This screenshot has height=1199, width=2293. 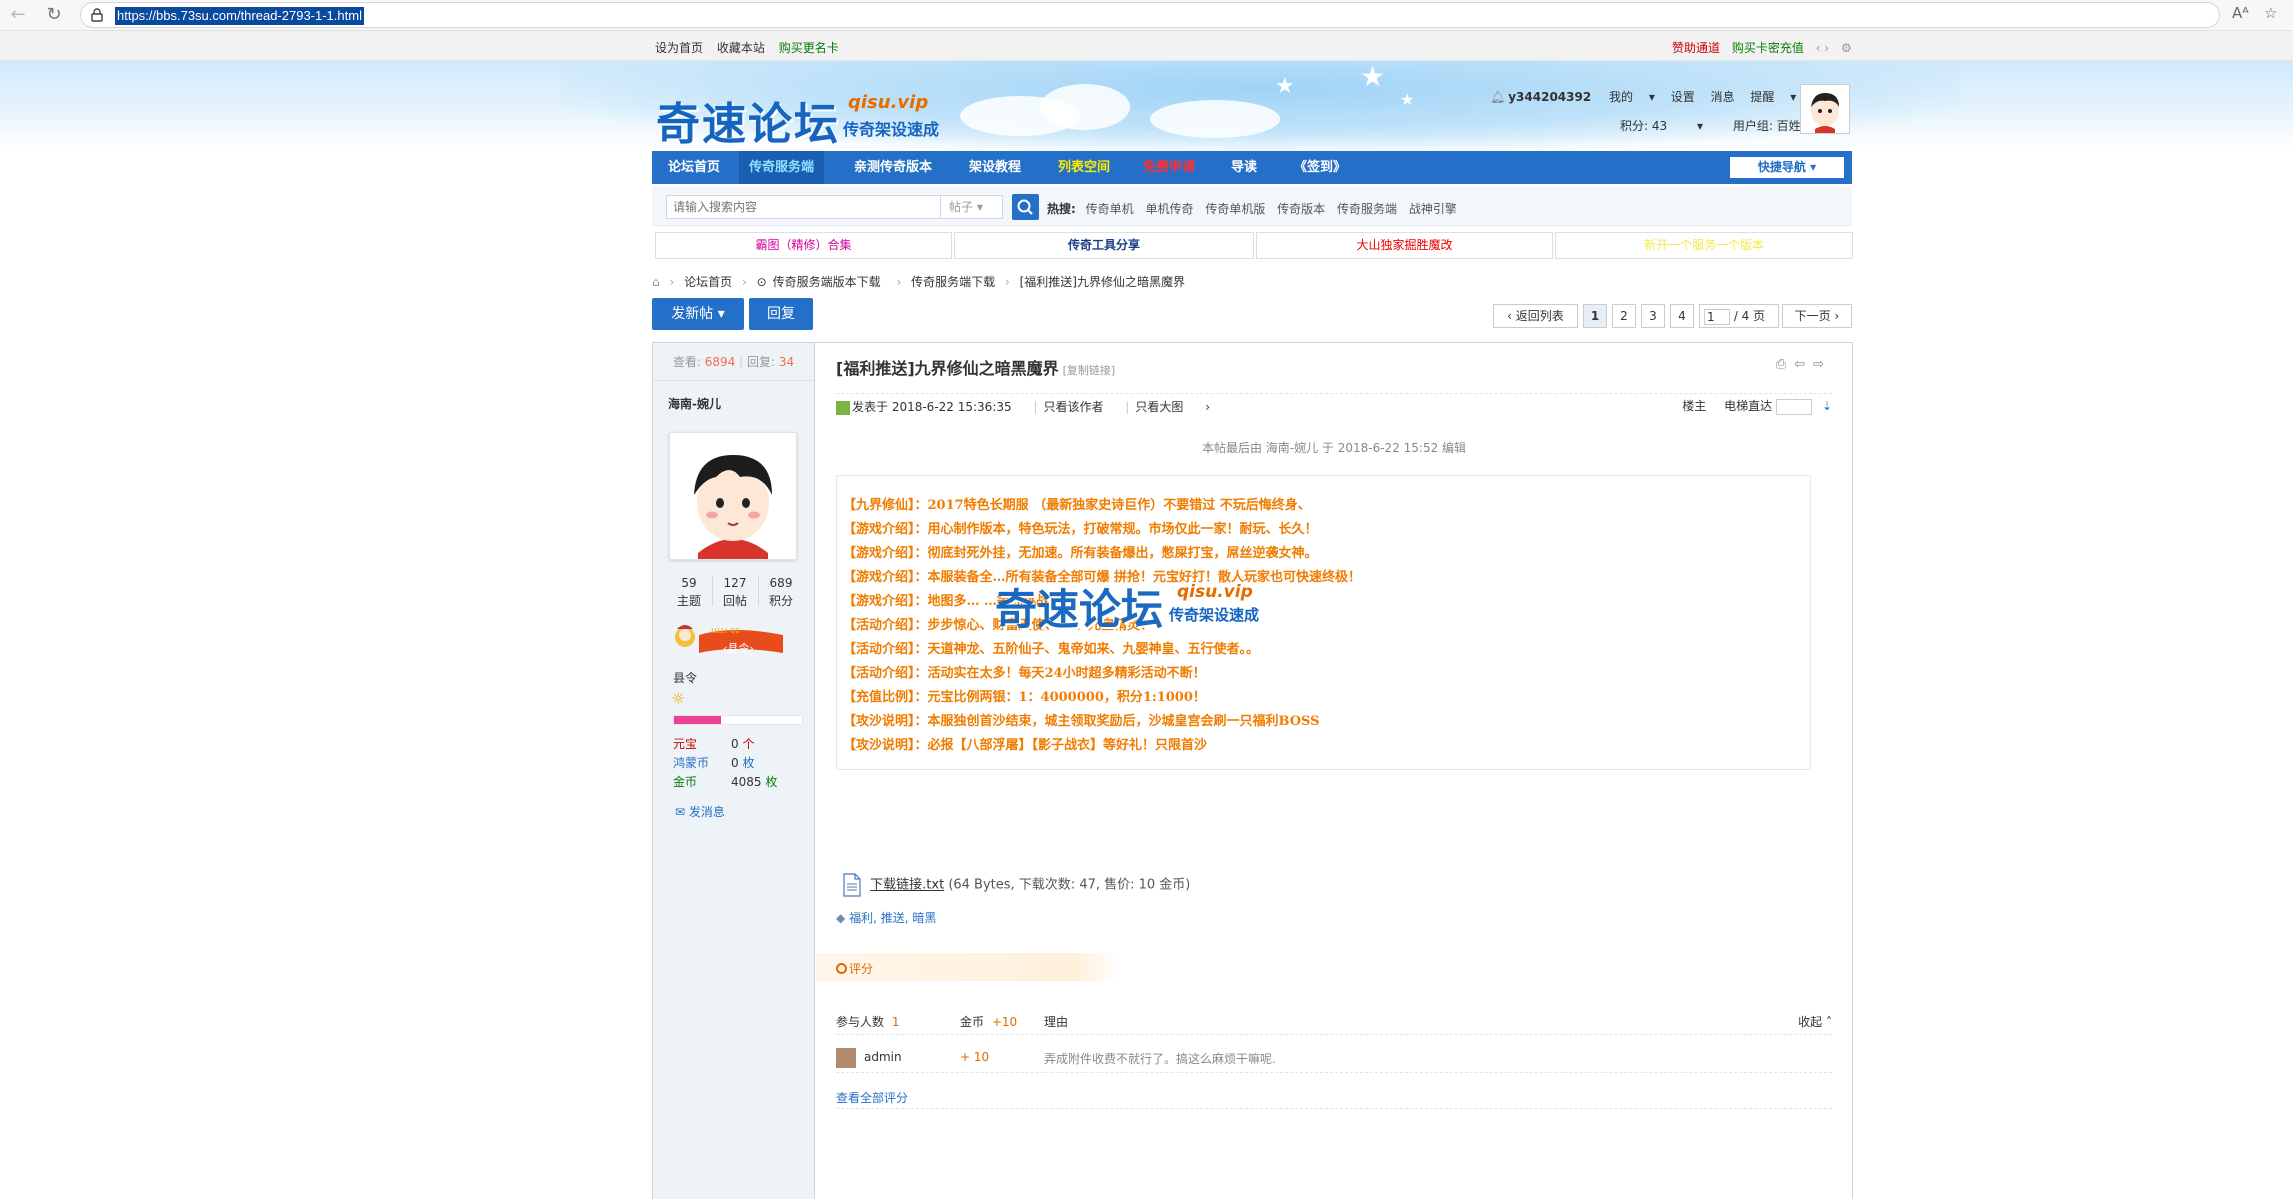 I want to click on elevator-input, so click(x=1794, y=406).